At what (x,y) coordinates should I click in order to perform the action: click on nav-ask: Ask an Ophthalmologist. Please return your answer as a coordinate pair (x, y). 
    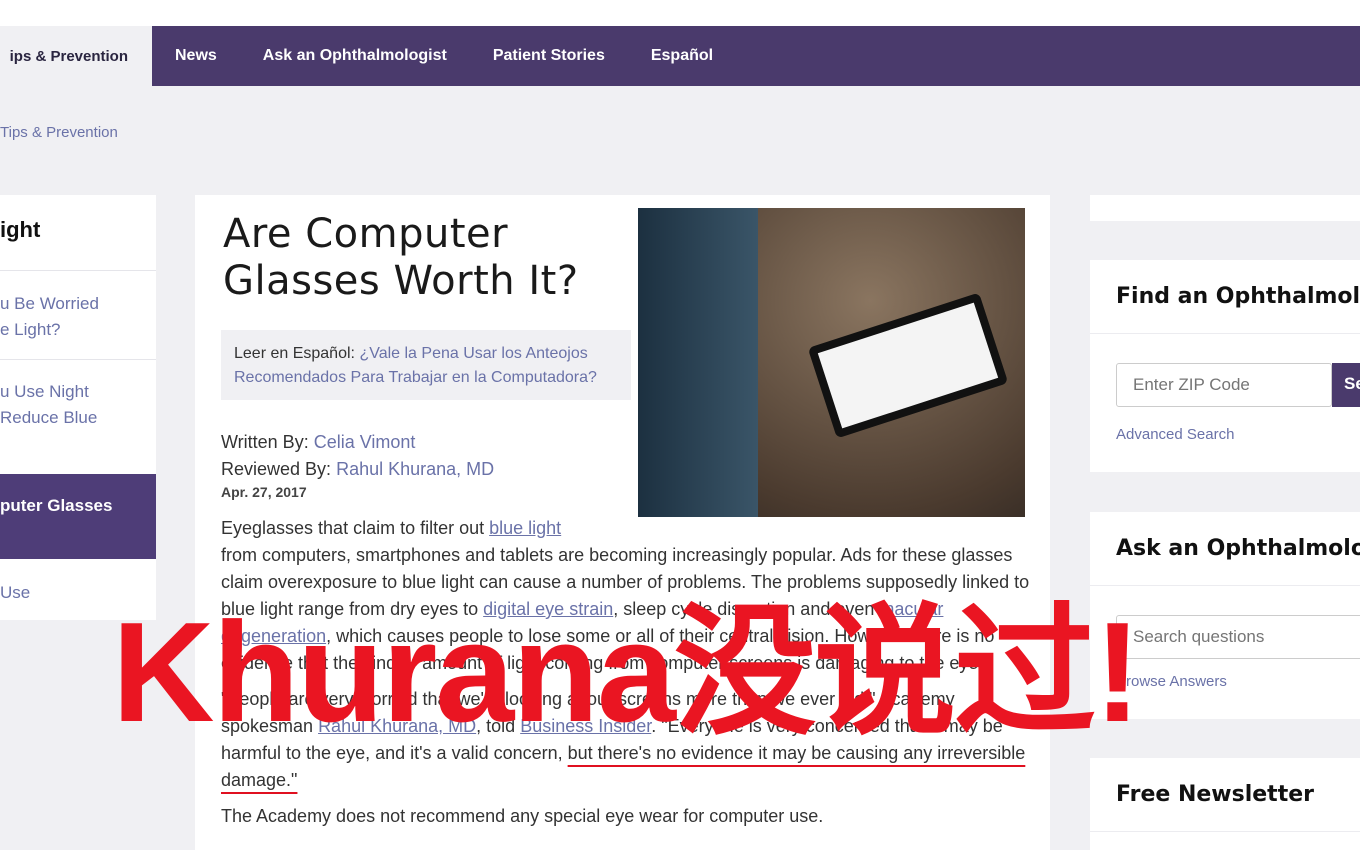
    Looking at the image, I should click on (355, 56).